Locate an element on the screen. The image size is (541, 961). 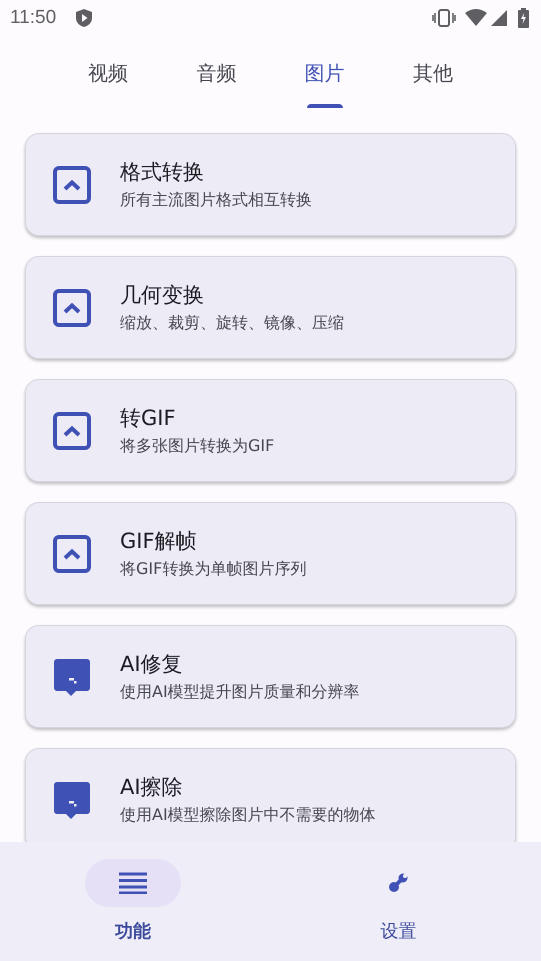
tool-description: 将GIF转换为单帧图片序列 is located at coordinates (213, 569).